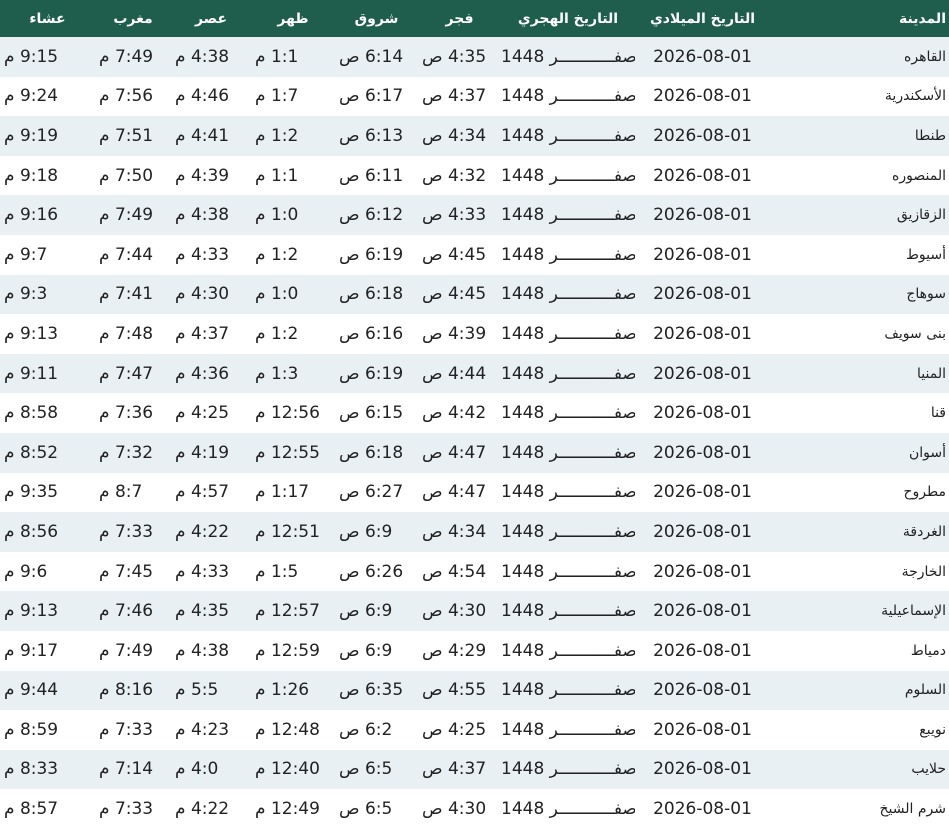 The image size is (949, 829). I want to click on city-cell: الزقازيق, so click(921, 215).